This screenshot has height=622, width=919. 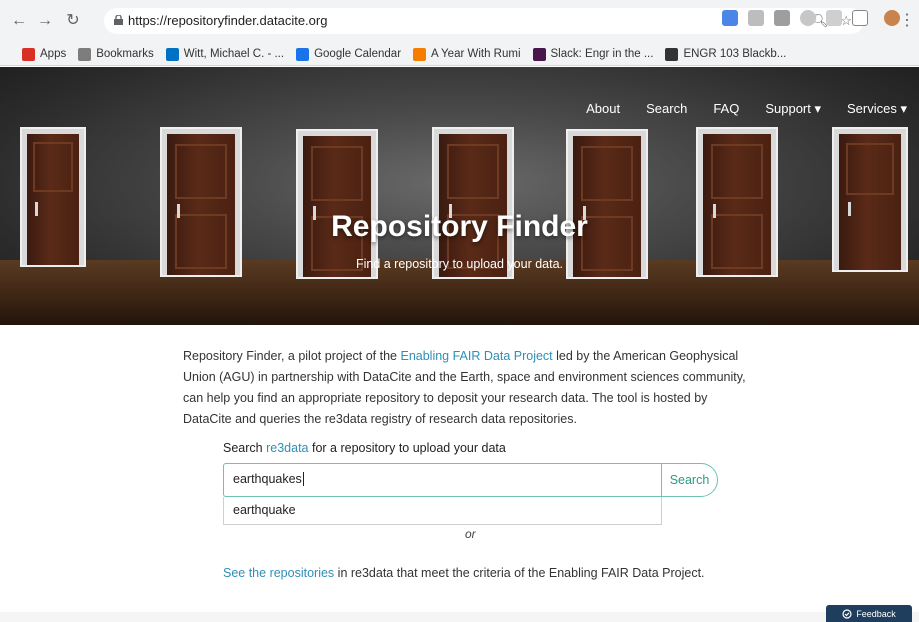 What do you see at coordinates (907, 21) in the screenshot?
I see `menu-icon: ⋮` at bounding box center [907, 21].